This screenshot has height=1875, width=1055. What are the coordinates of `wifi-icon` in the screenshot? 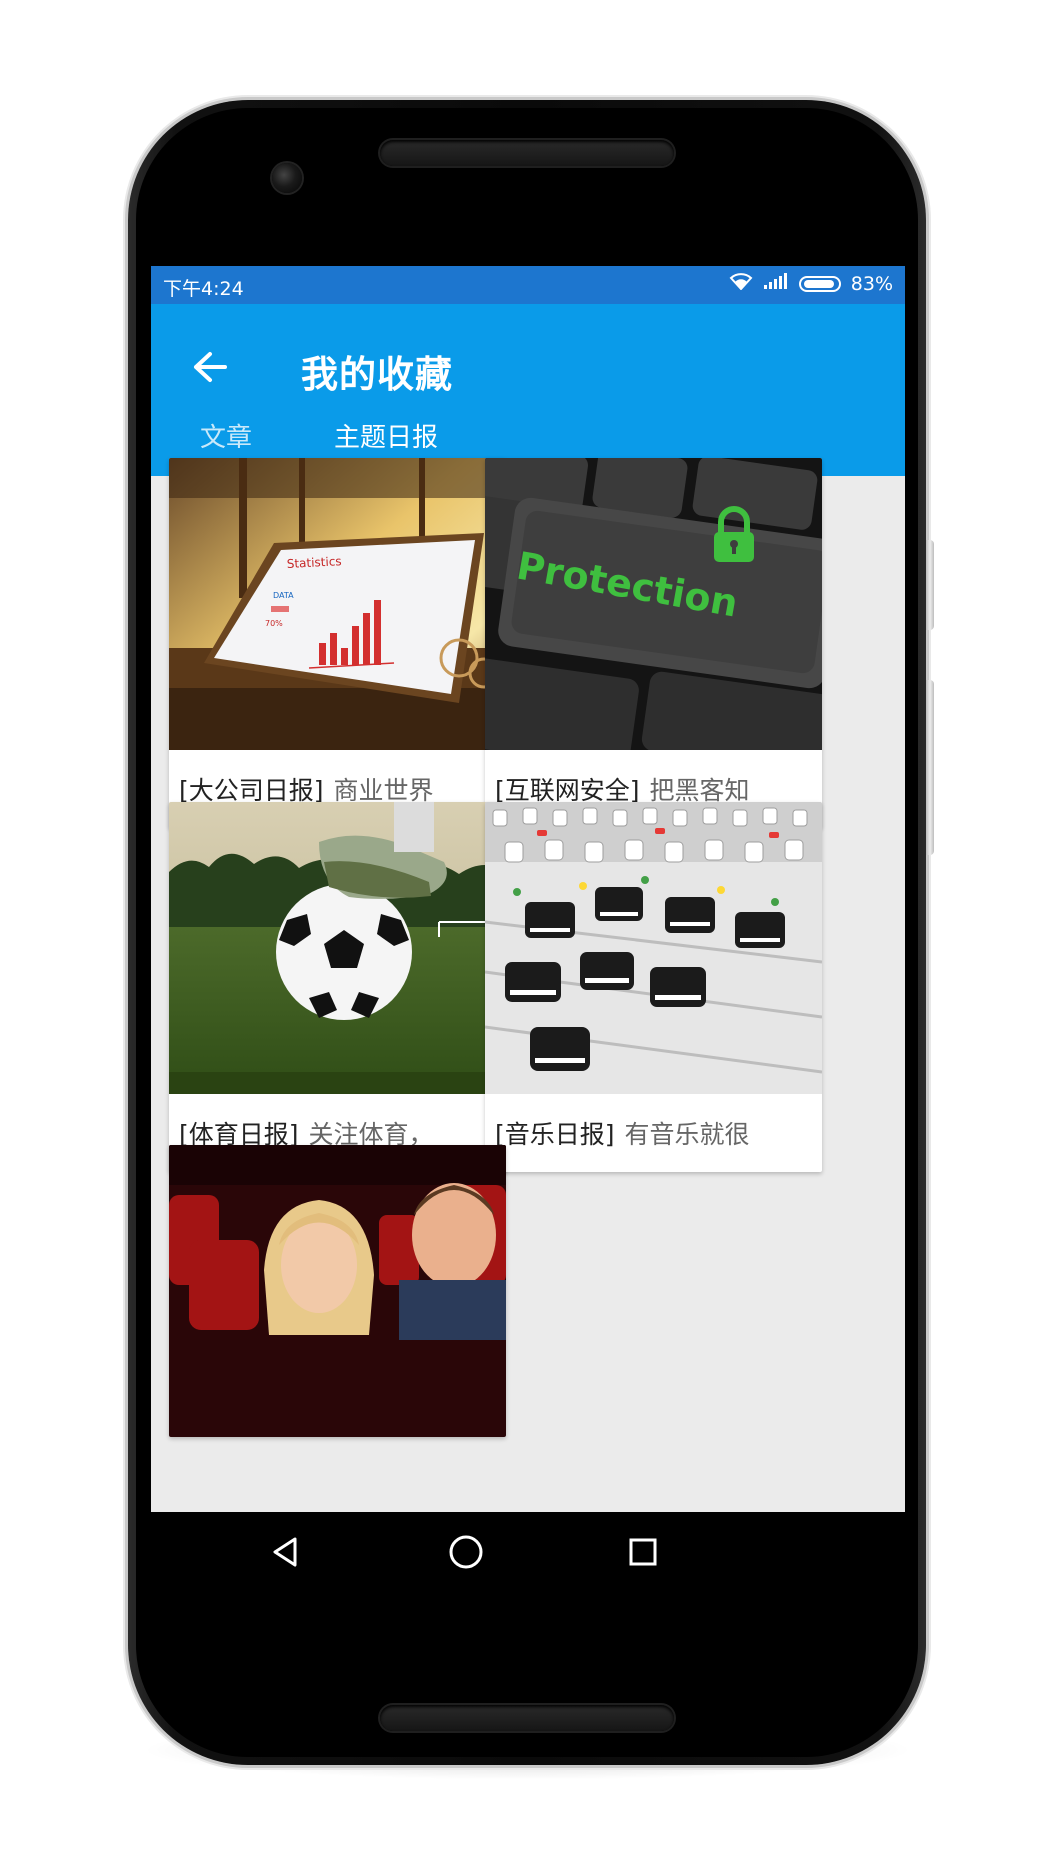 It's located at (741, 283).